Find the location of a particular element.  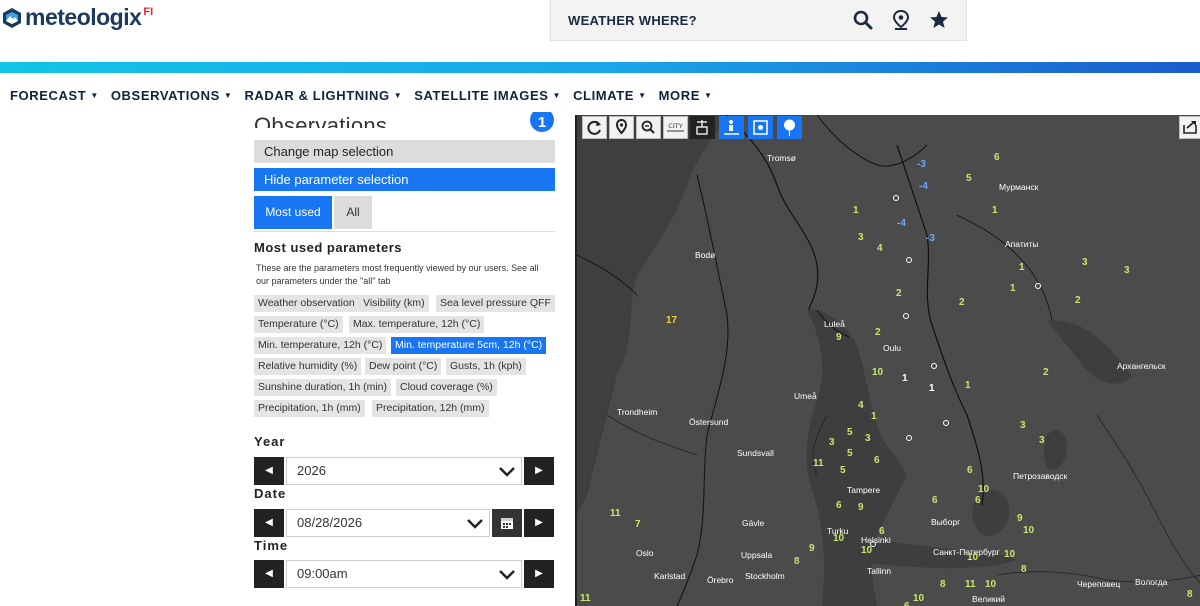

hide-parameter-selection-button: Hide parameter selection is located at coordinates (404, 179).